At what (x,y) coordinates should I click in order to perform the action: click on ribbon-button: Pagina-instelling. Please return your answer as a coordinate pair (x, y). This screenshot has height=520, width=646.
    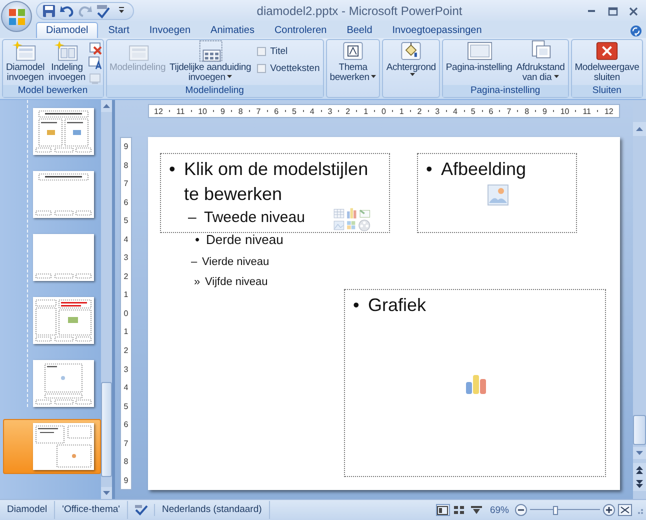
    Looking at the image, I should click on (479, 56).